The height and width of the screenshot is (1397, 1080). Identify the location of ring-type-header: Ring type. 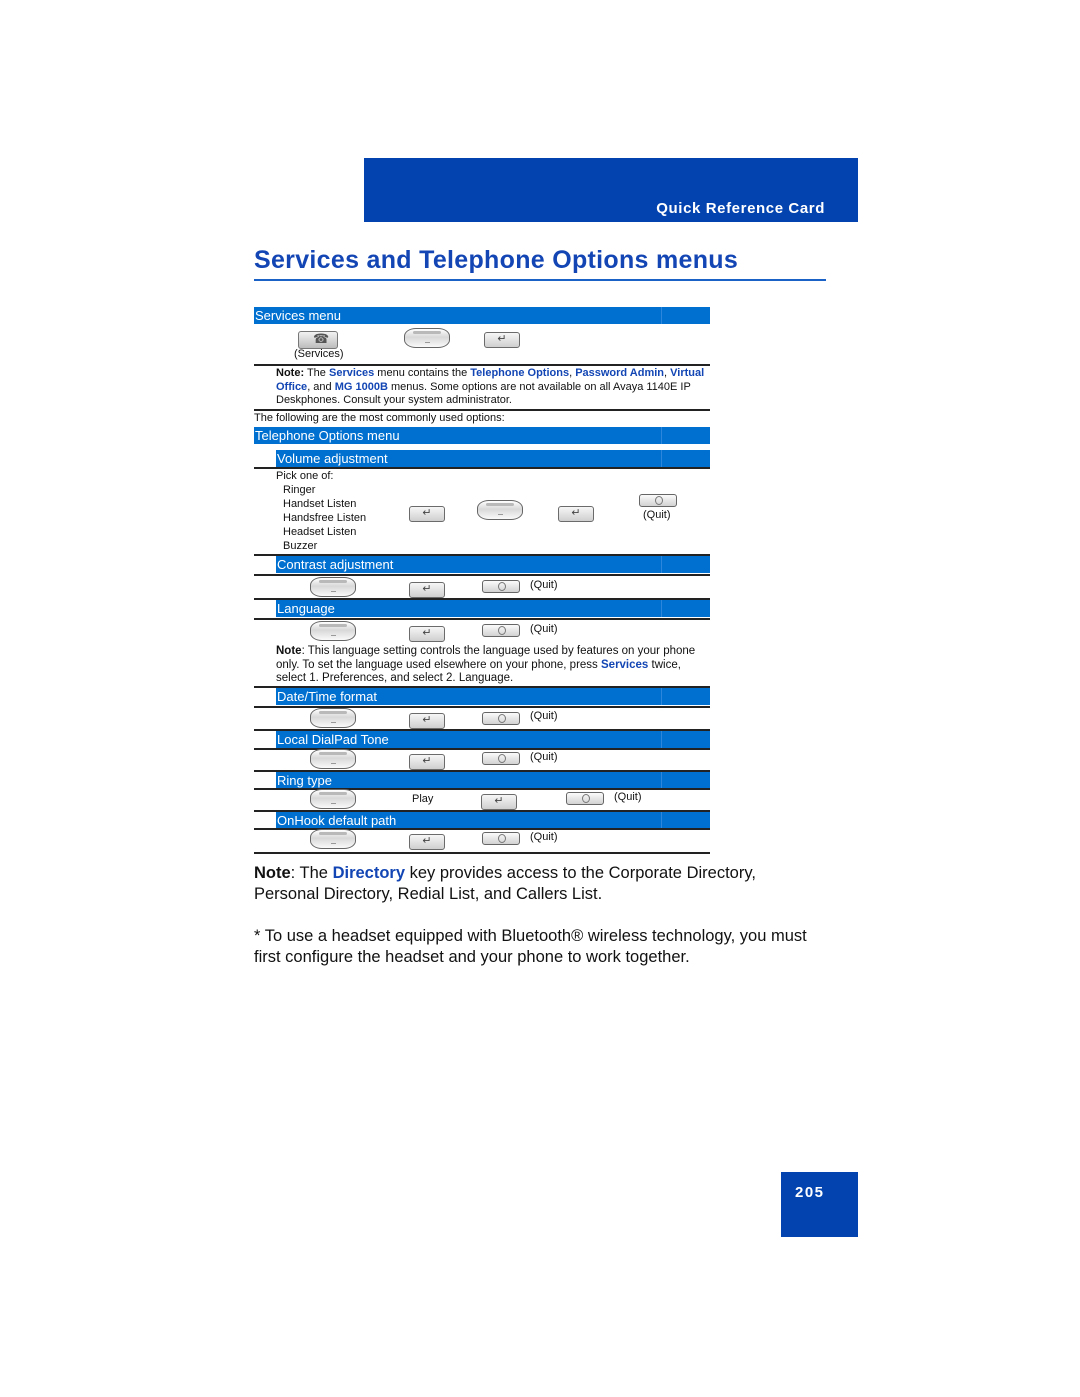
(493, 780).